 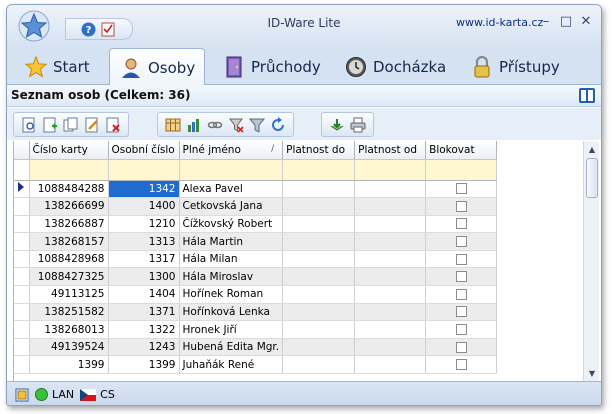 I want to click on column-header-full-name: Plné jméno /, so click(x=231, y=150).